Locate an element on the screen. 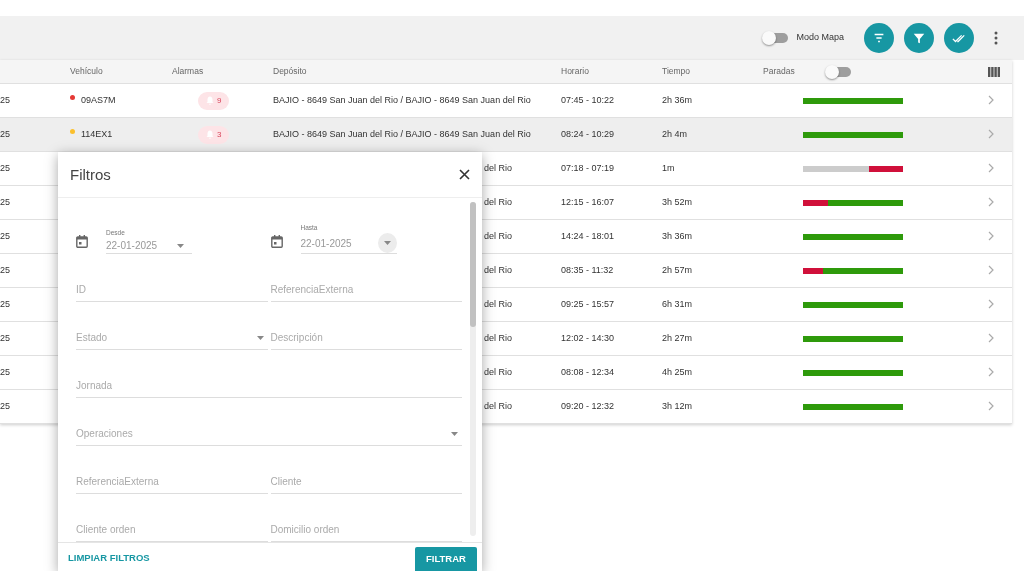 The width and height of the screenshot is (1024, 571). table-row: 25 114EX1 3 BAJIO - 8649 San Juan del Rio / BAJIO - 8649 San Juan del Rio 08:24 - 10:29 2h 4m is located at coordinates (506, 135).